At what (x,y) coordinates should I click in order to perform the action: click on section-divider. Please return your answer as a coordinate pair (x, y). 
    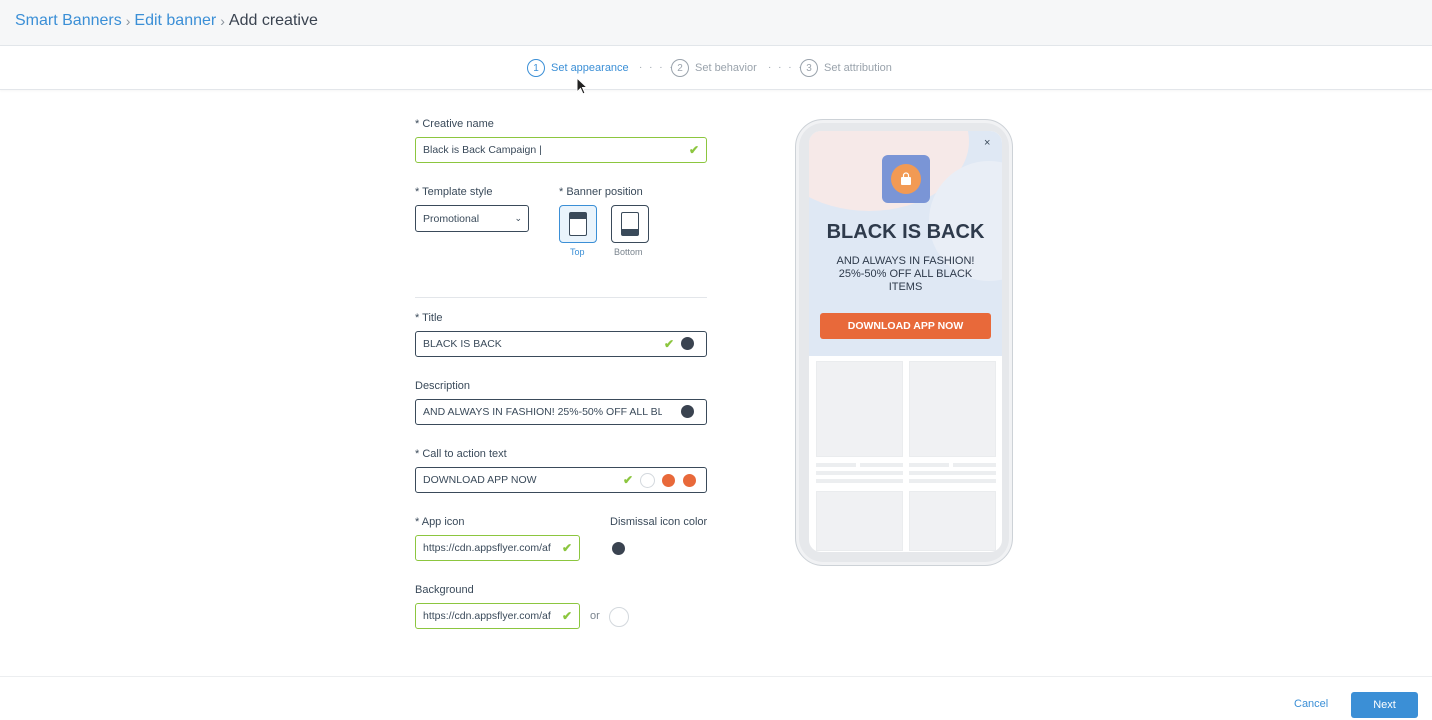
    Looking at the image, I should click on (561, 297).